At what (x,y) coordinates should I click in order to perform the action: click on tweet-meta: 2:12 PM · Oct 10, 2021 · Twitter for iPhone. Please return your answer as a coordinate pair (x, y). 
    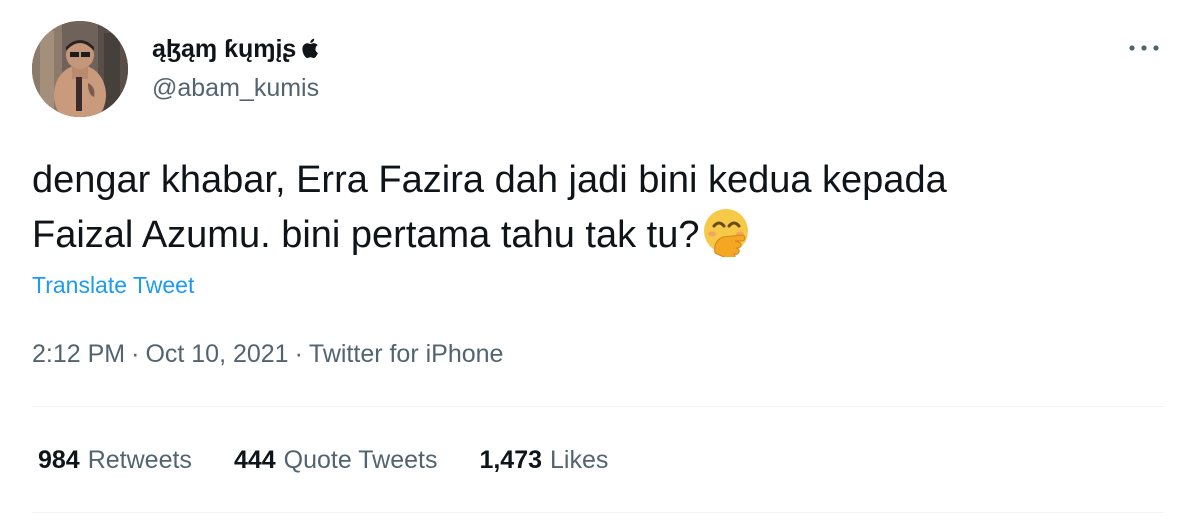
    Looking at the image, I should click on (267, 354).